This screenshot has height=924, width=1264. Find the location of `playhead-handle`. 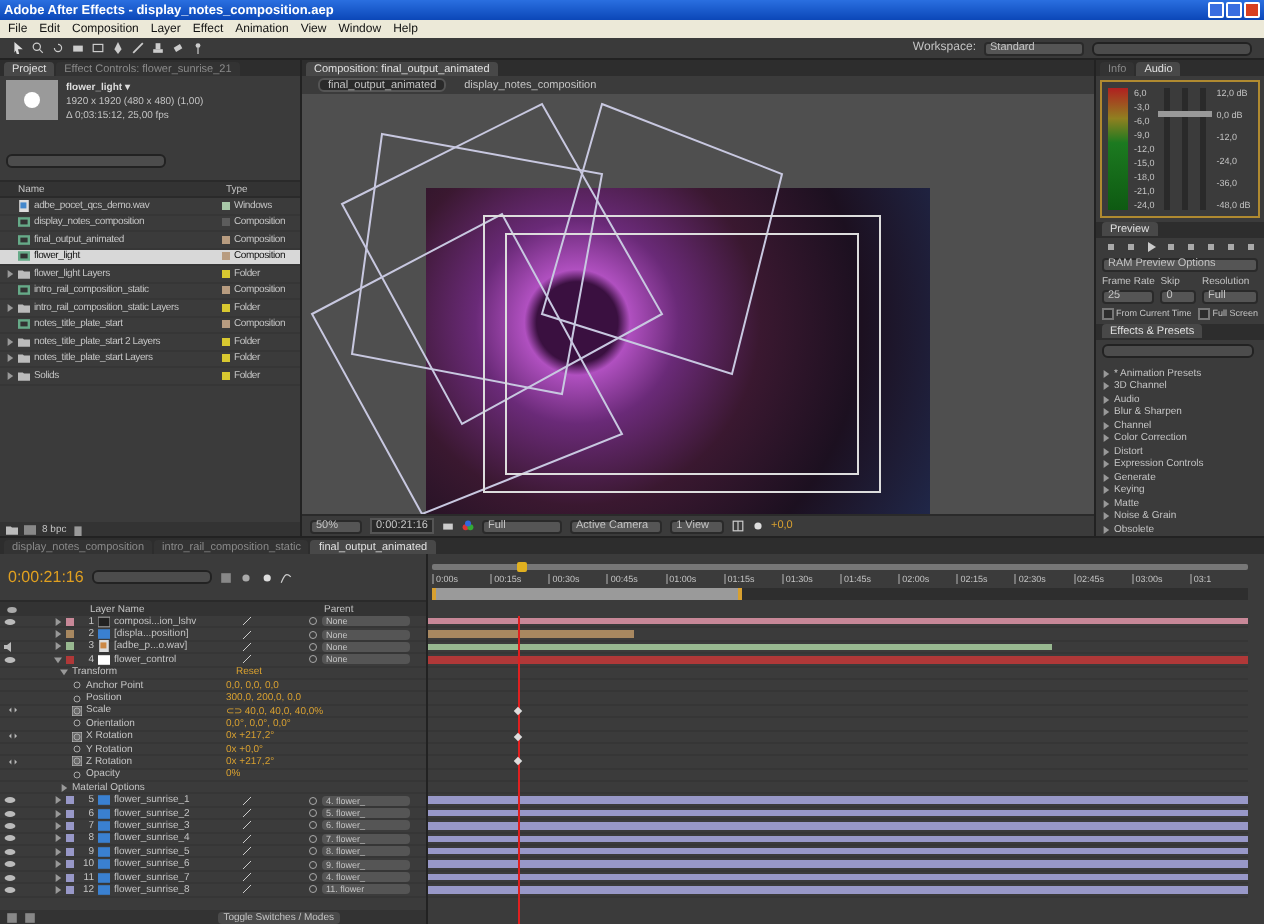

playhead-handle is located at coordinates (521, 567).